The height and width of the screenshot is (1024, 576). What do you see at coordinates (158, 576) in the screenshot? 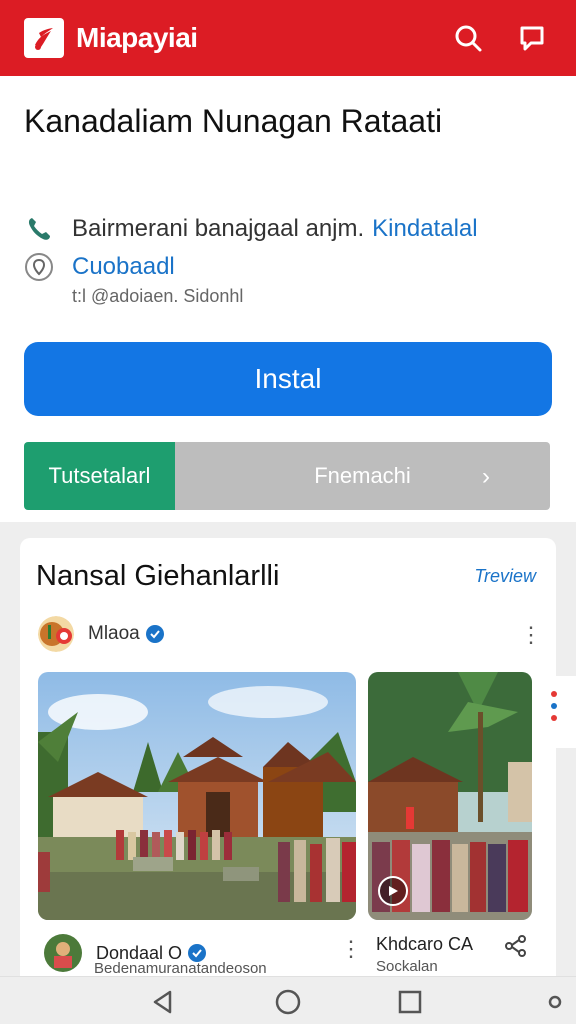
I see `section-title: Nansal Giehanlarlli` at bounding box center [158, 576].